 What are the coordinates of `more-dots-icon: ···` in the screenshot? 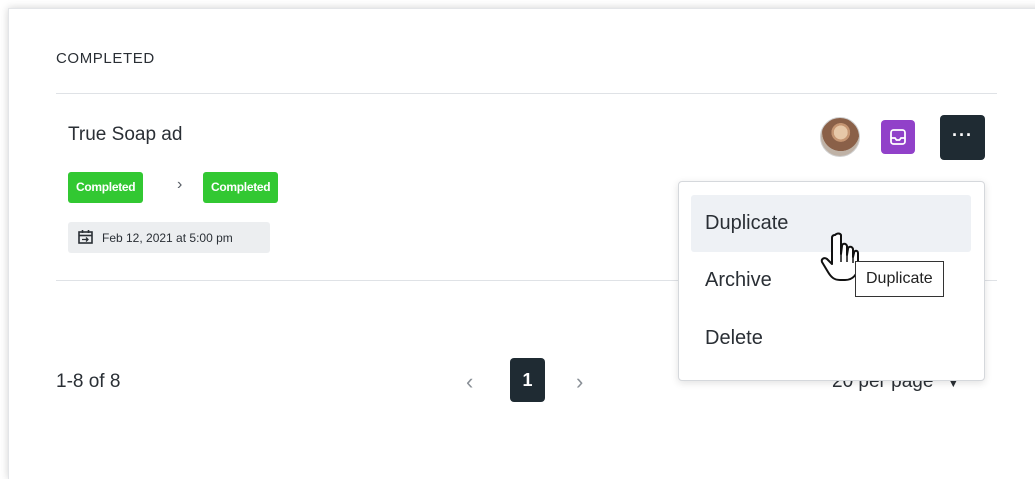 It's located at (962, 135).